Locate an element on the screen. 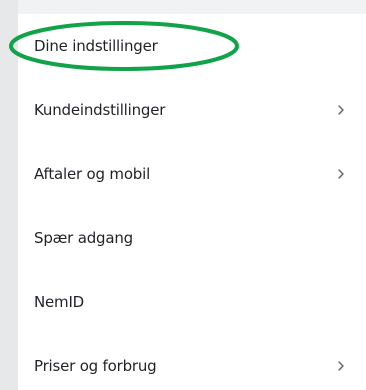  menu-item-label: Aftaler og mobil is located at coordinates (92, 174).